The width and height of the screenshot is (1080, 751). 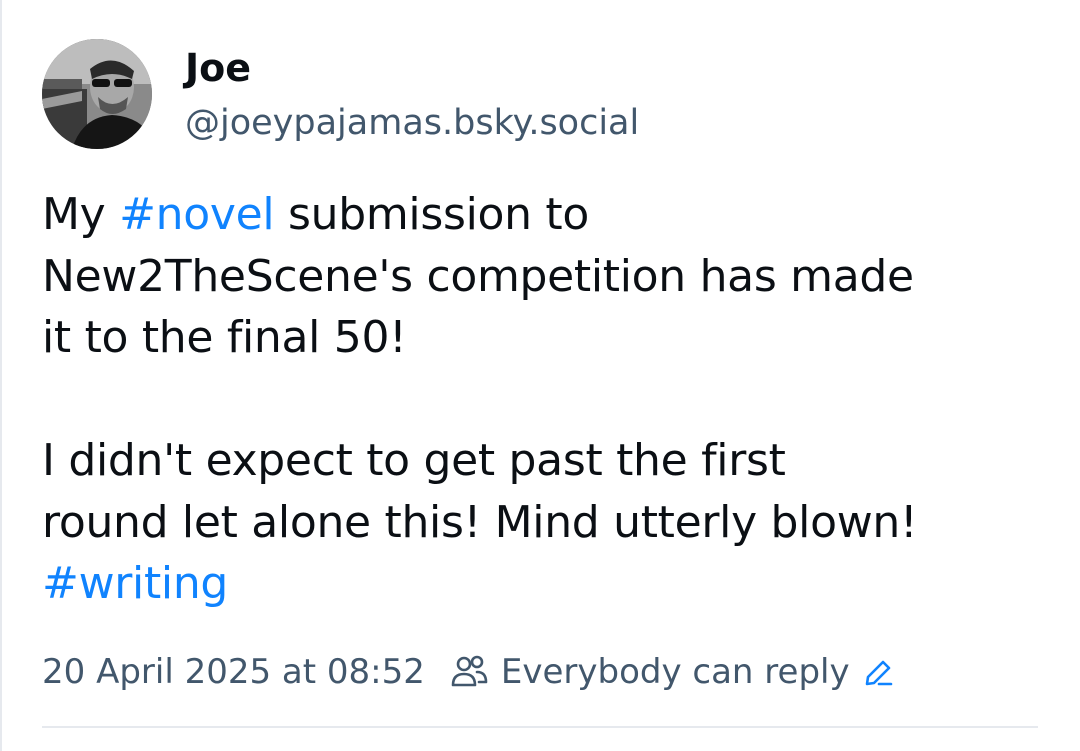 I want to click on avatar-image, so click(x=97, y=94).